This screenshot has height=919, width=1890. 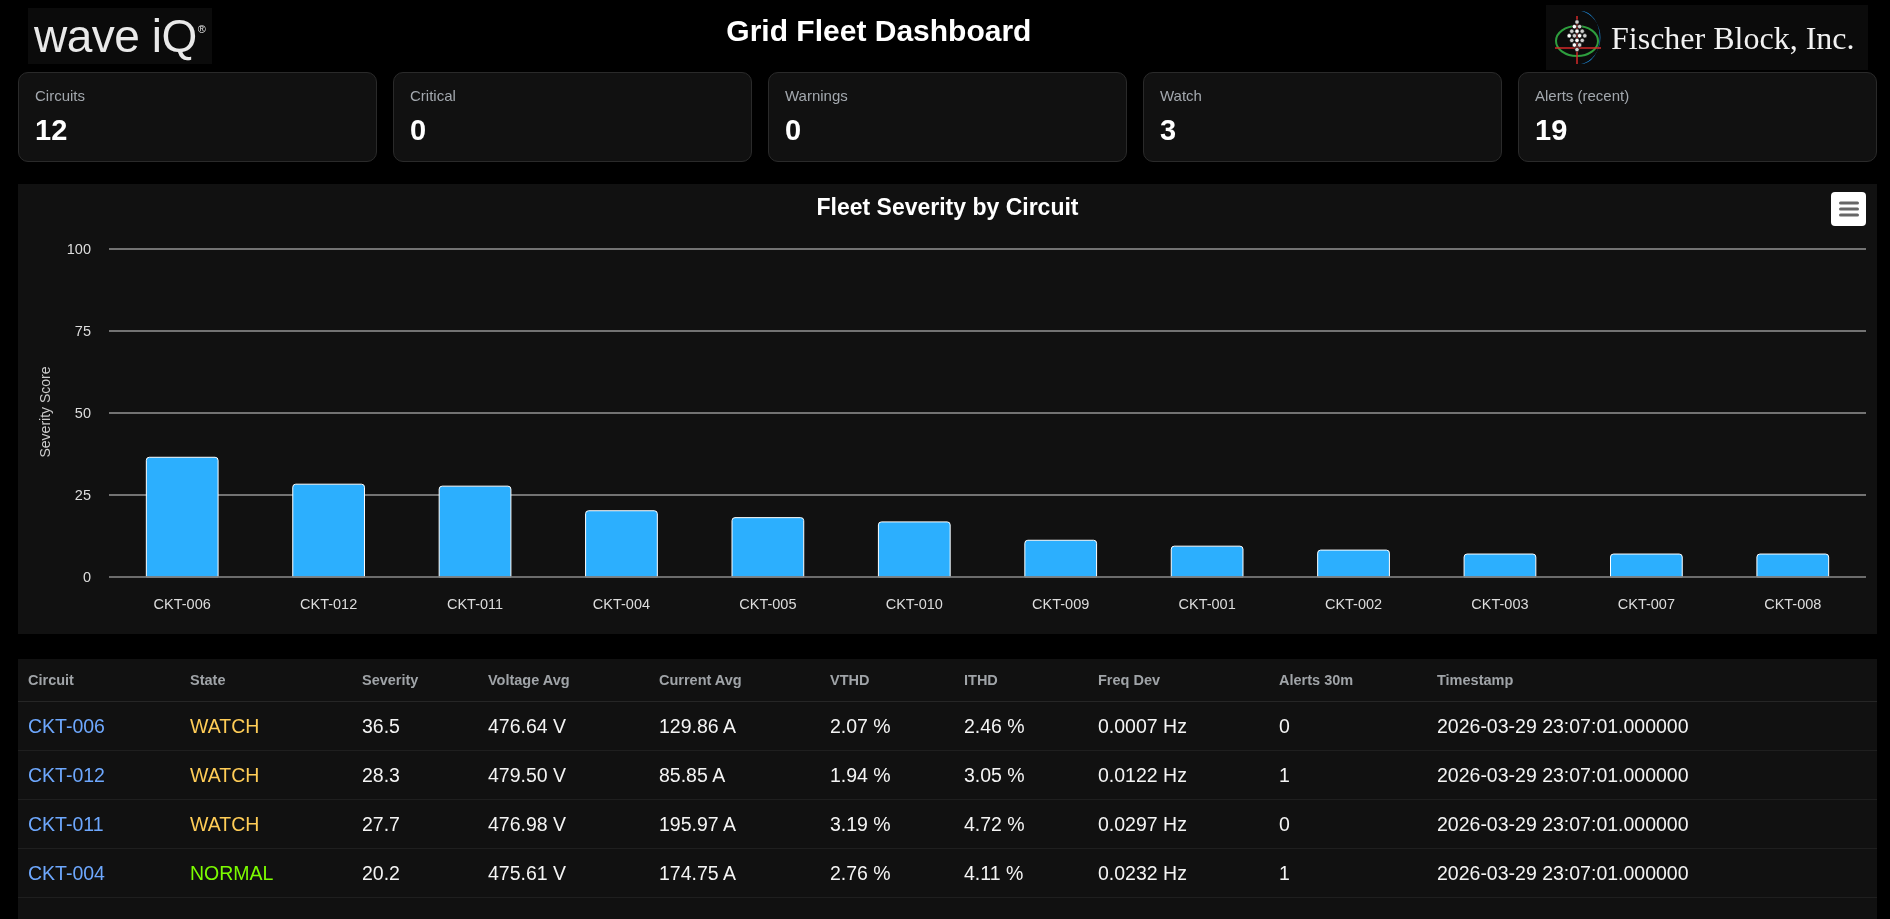 I want to click on axis-tick-label: 0, so click(x=86, y=577).